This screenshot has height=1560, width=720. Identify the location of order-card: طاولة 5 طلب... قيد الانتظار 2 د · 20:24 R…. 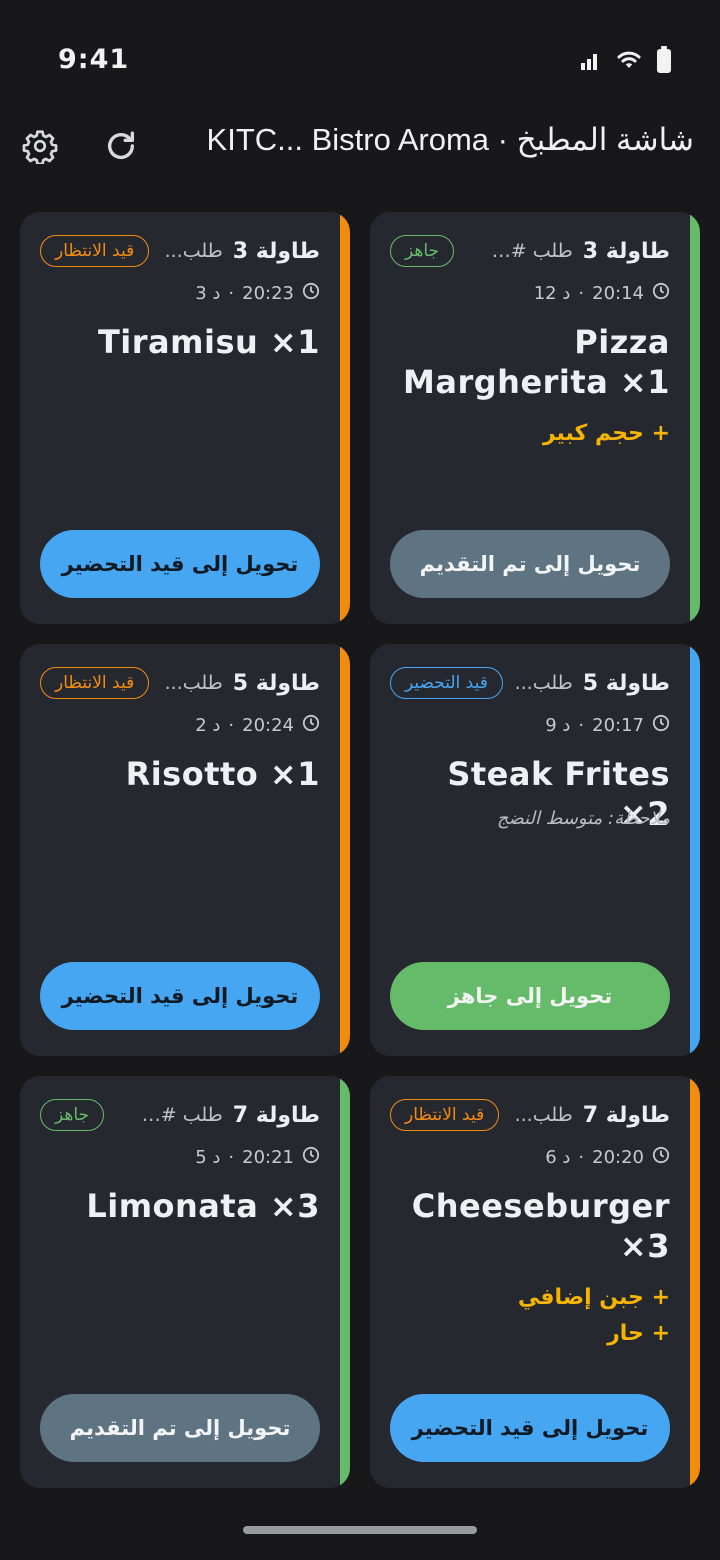
(185, 850).